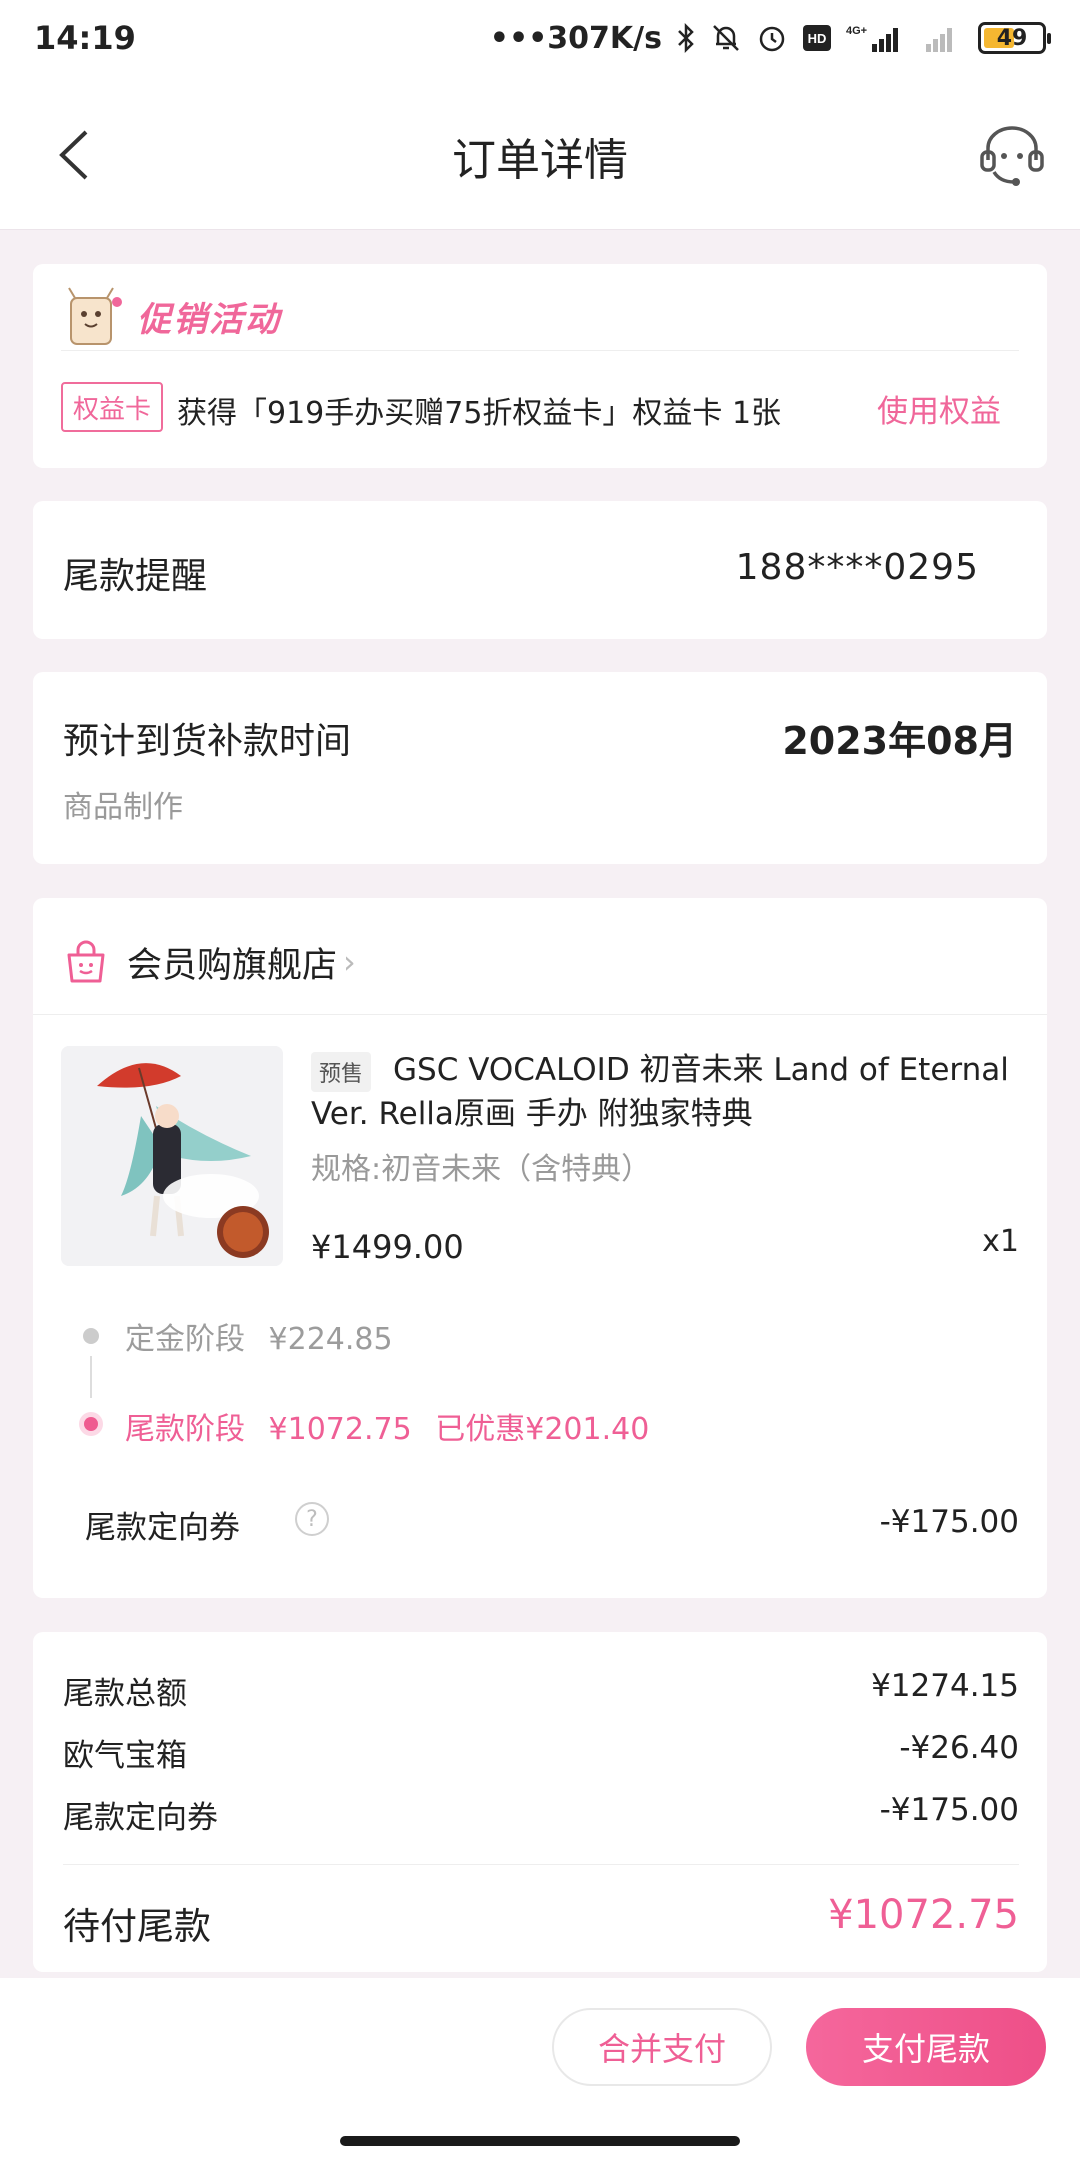 This screenshot has height=2160, width=1080. What do you see at coordinates (207, 741) in the screenshot?
I see `eta-label: 预计到货补款时间` at bounding box center [207, 741].